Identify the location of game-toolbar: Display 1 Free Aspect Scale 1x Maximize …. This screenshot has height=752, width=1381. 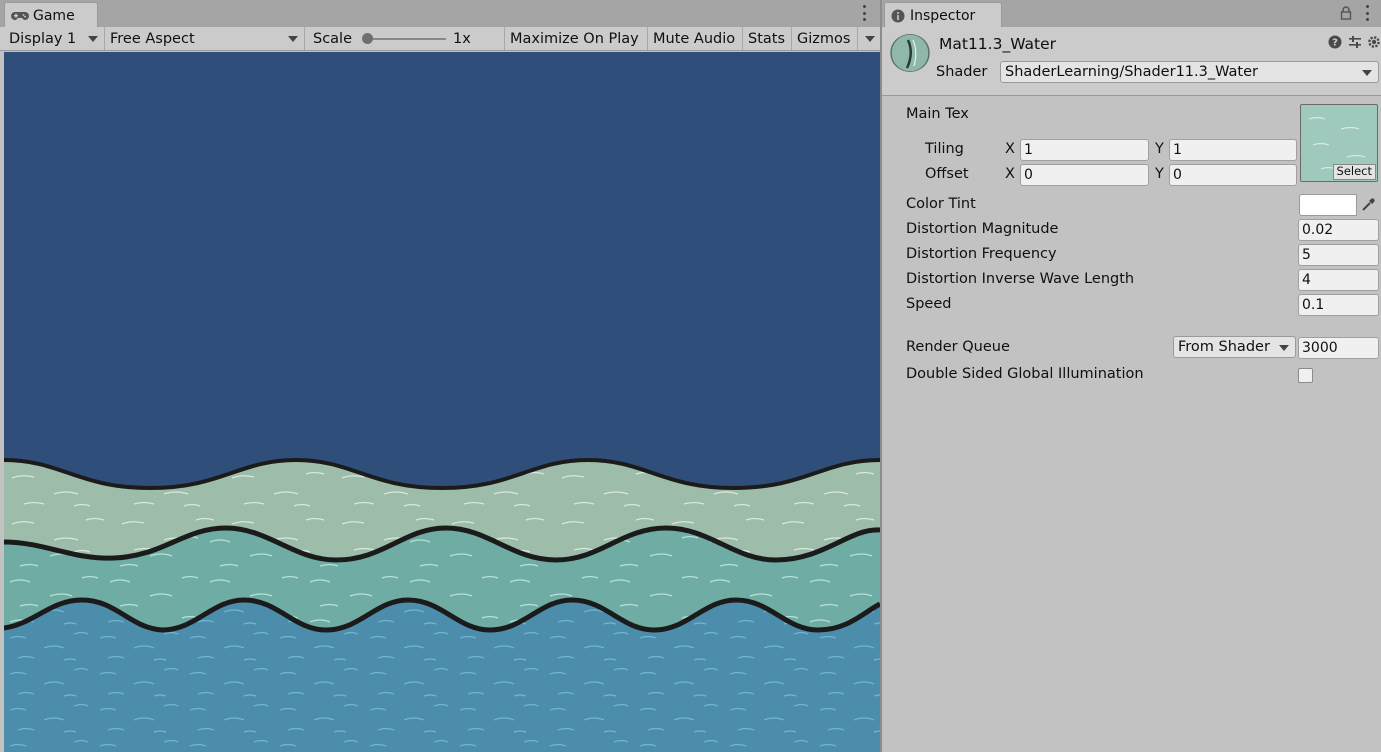
(440, 39).